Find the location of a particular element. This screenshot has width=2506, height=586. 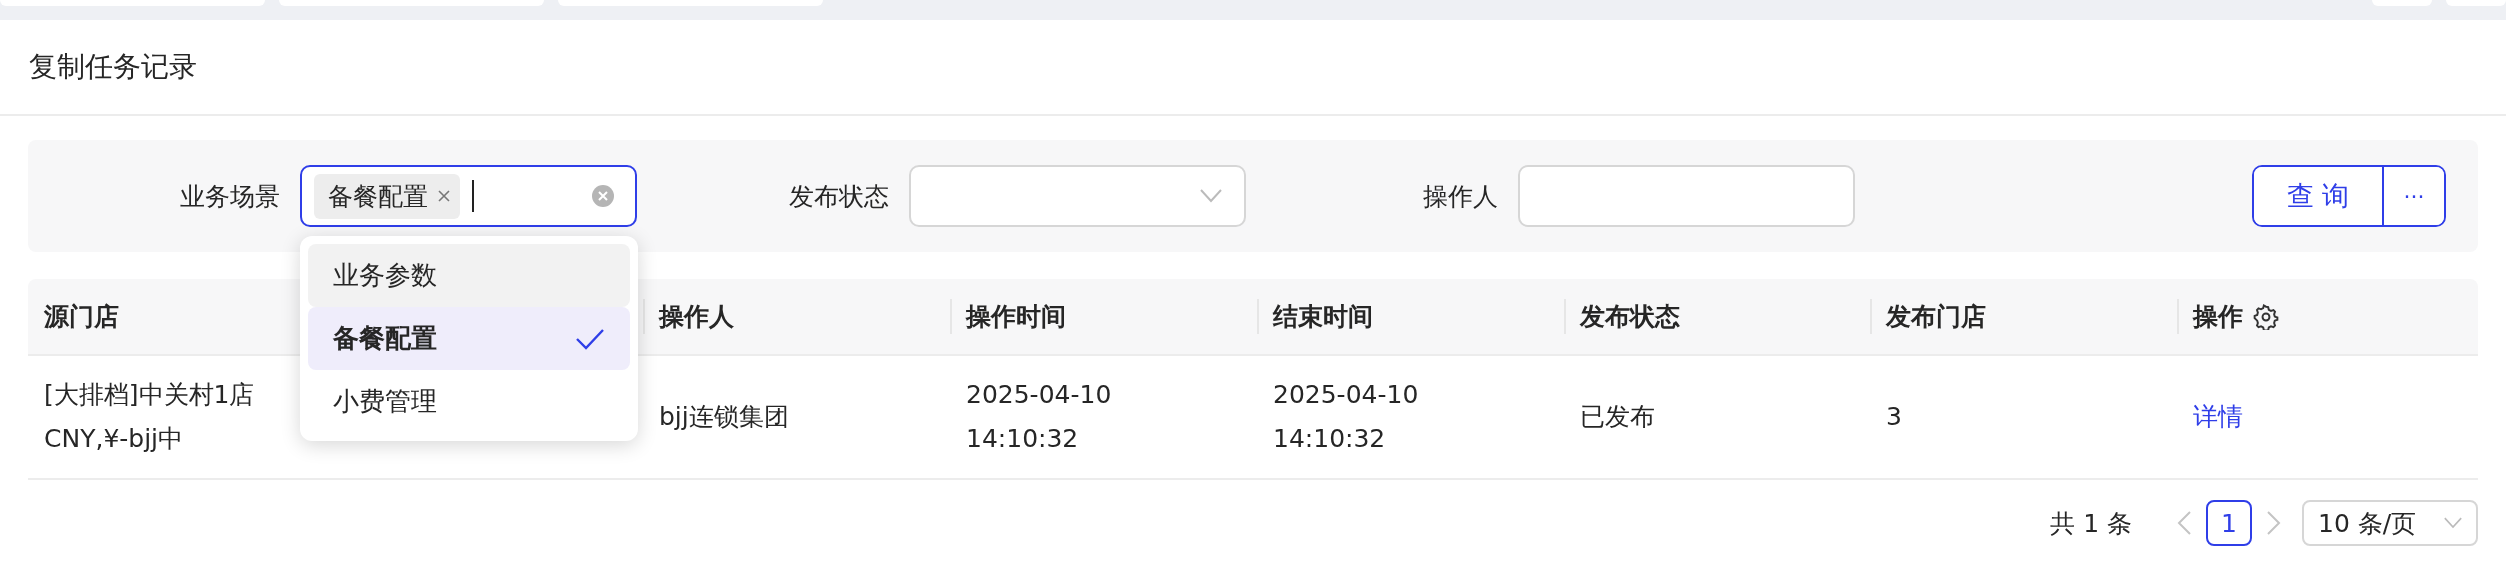

clear-icon is located at coordinates (603, 196).